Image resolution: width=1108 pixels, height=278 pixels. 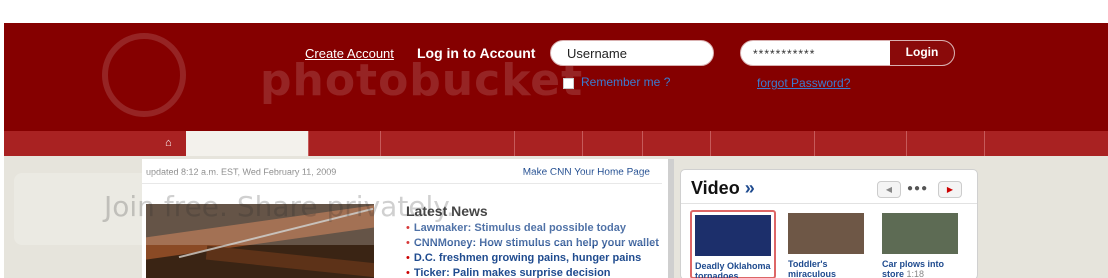 What do you see at coordinates (476, 53) in the screenshot?
I see `login-label: Log in to Account` at bounding box center [476, 53].